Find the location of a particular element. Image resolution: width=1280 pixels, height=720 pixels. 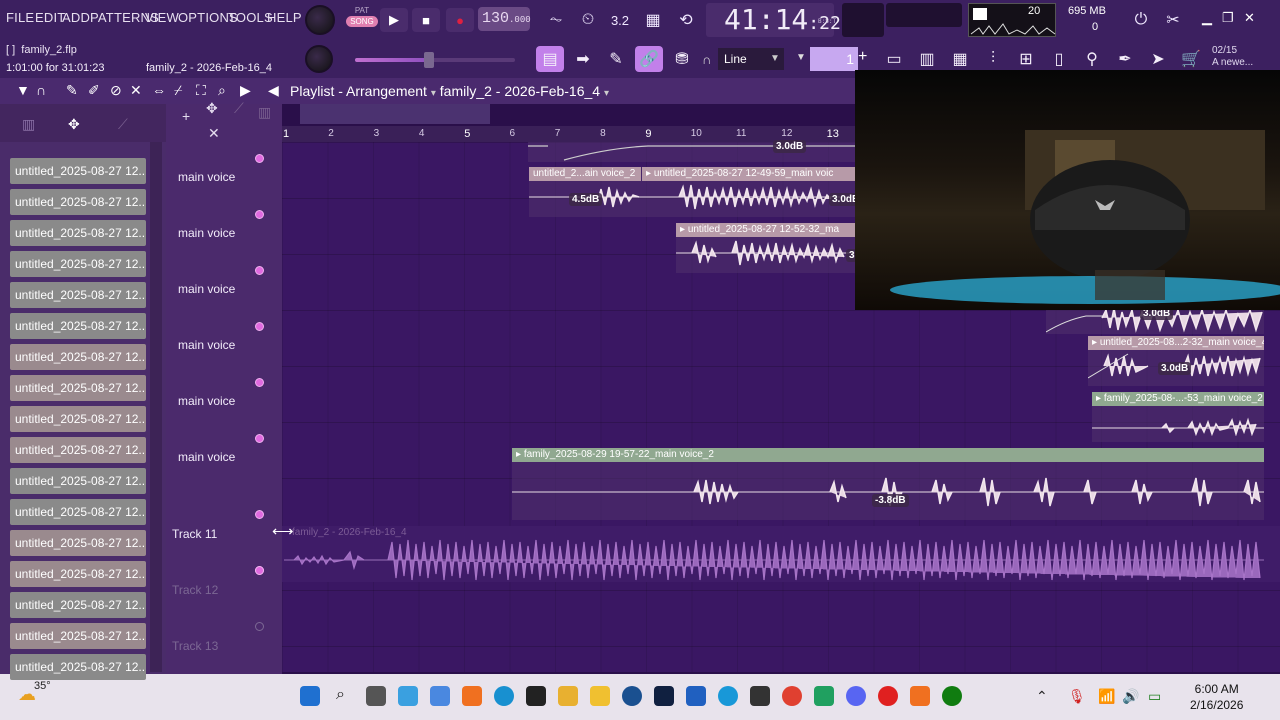

chrome-icon is located at coordinates (792, 696).